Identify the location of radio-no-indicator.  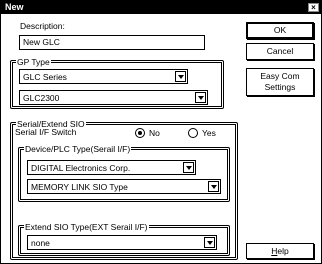
(140, 133).